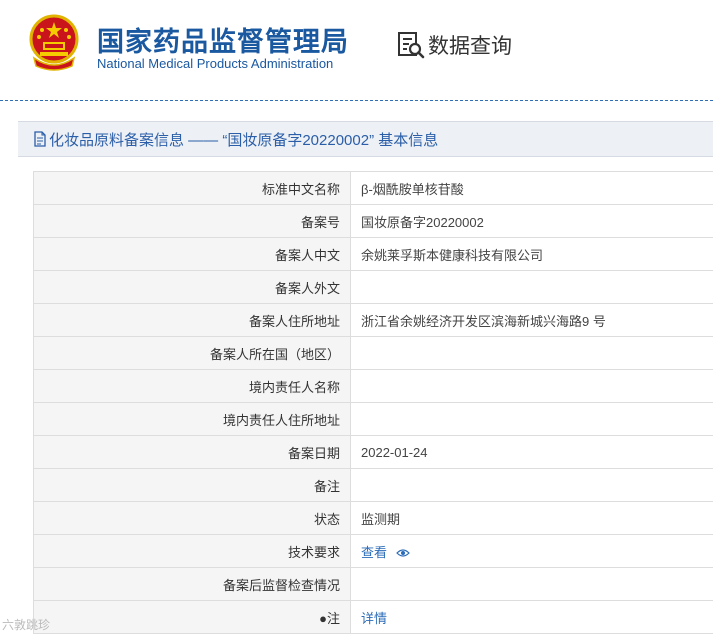 The height and width of the screenshot is (639, 713). What do you see at coordinates (411, 45) in the screenshot?
I see `document-search-icon` at bounding box center [411, 45].